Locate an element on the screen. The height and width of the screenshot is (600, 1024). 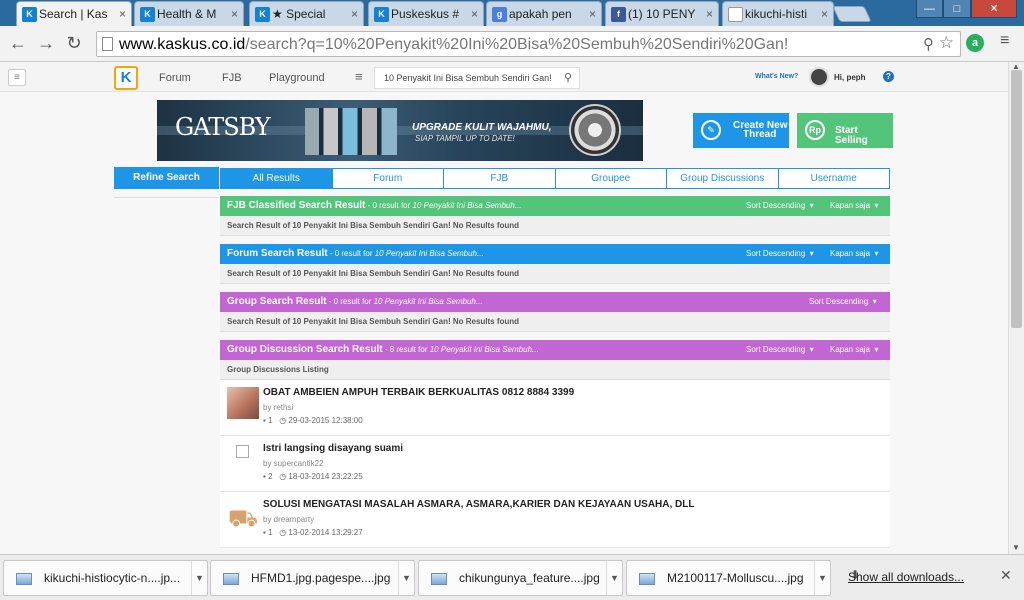
nav-forum: Forum is located at coordinates (175, 78).